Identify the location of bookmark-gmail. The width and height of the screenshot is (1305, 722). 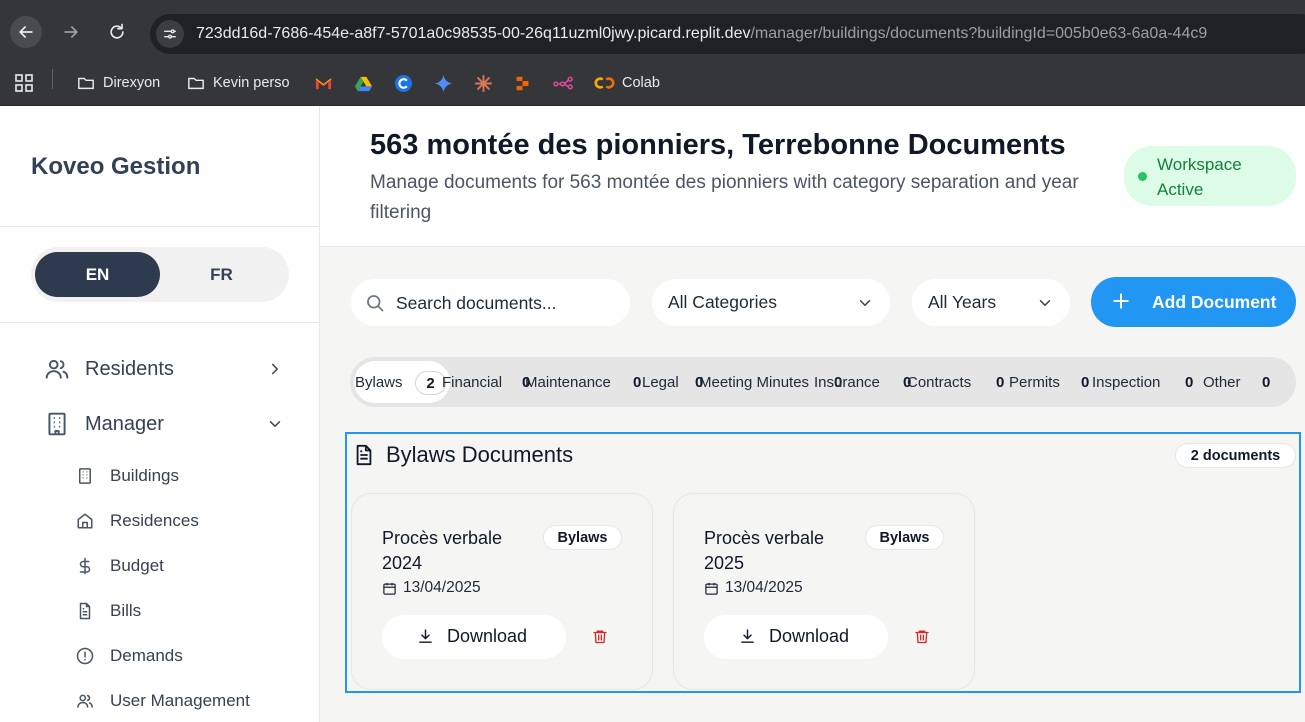
(323, 83).